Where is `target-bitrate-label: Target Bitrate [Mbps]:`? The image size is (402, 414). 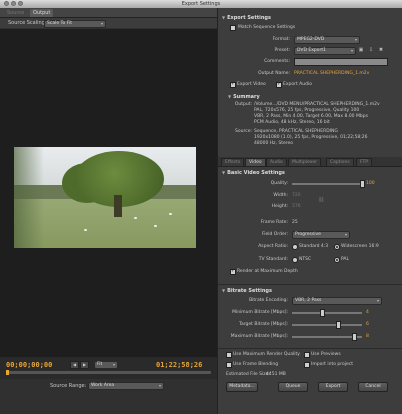
target-bitrate-label: Target Bitrate [Mbps]: is located at coordinates (263, 324).